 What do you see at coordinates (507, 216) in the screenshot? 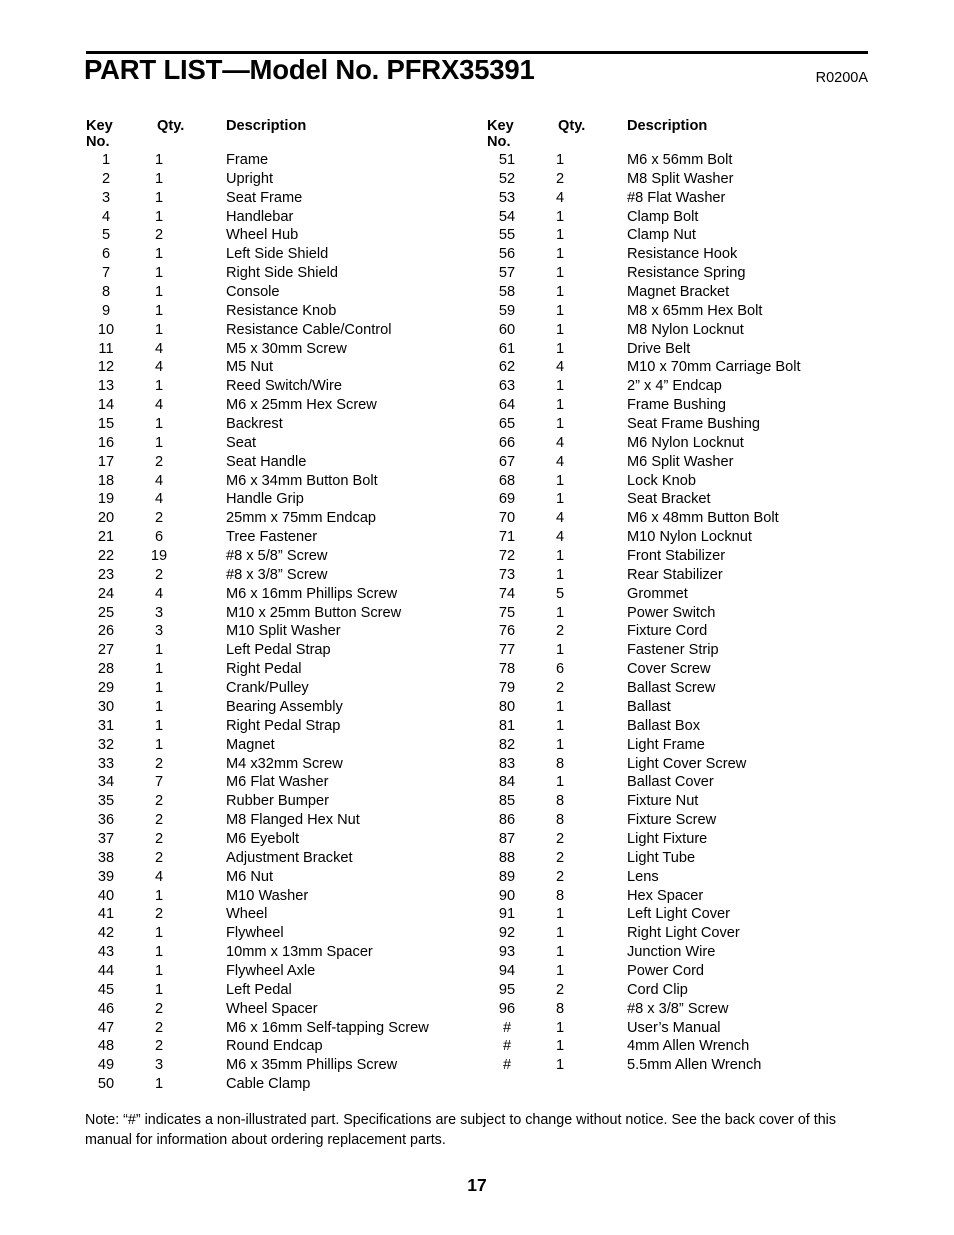
I see `cell-key-no: 54` at bounding box center [507, 216].